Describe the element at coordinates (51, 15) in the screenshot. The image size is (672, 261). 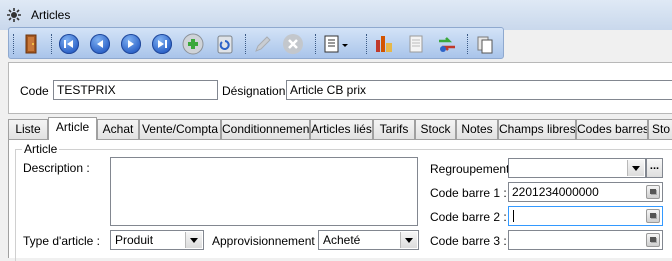
I see `window-title: Articles` at that location.